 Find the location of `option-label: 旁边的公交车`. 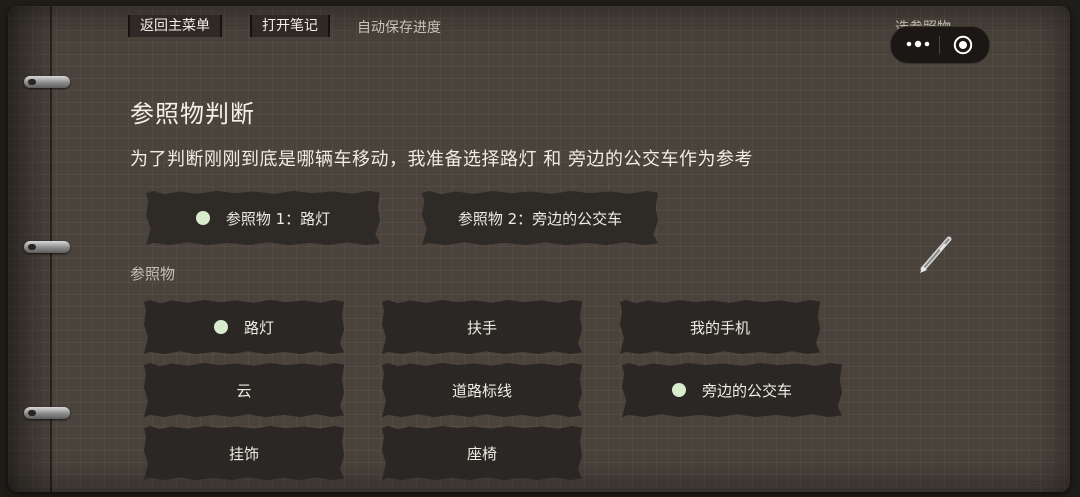

option-label: 旁边的公交车 is located at coordinates (746, 390).